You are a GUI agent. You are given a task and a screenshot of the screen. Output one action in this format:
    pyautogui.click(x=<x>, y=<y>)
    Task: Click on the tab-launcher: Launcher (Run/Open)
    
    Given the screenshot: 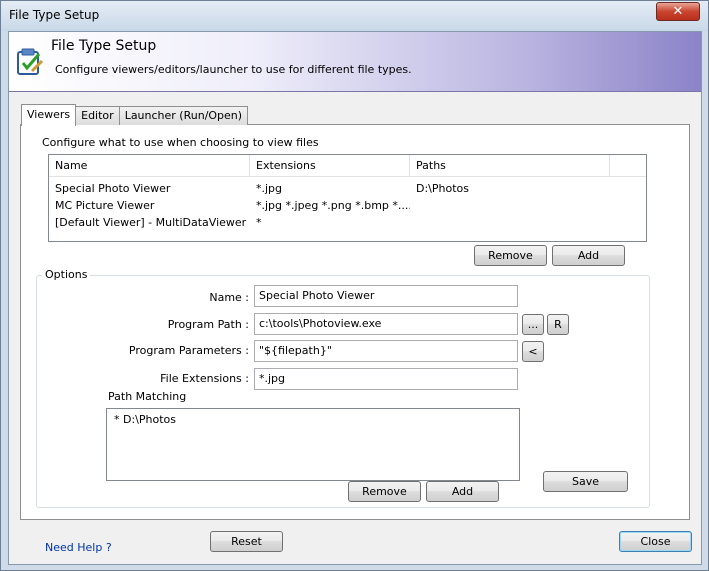 What is the action you would take?
    pyautogui.click(x=183, y=115)
    